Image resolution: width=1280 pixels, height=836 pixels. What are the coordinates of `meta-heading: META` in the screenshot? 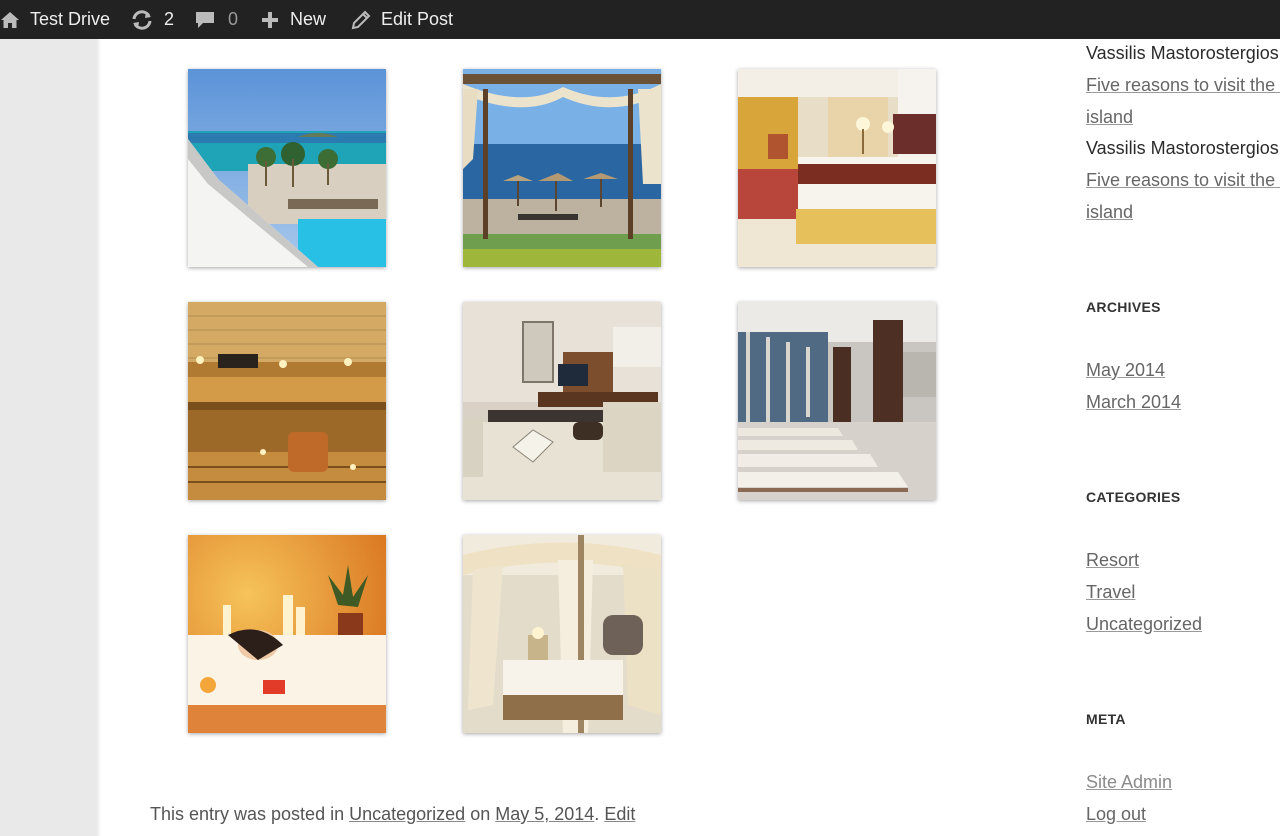 It's located at (1106, 719).